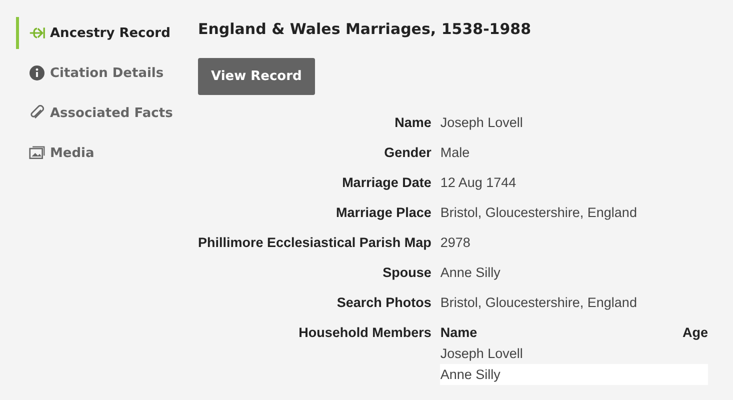 The width and height of the screenshot is (733, 400). I want to click on record-title: England & Wales Marriages, 1538-1988, so click(365, 29).